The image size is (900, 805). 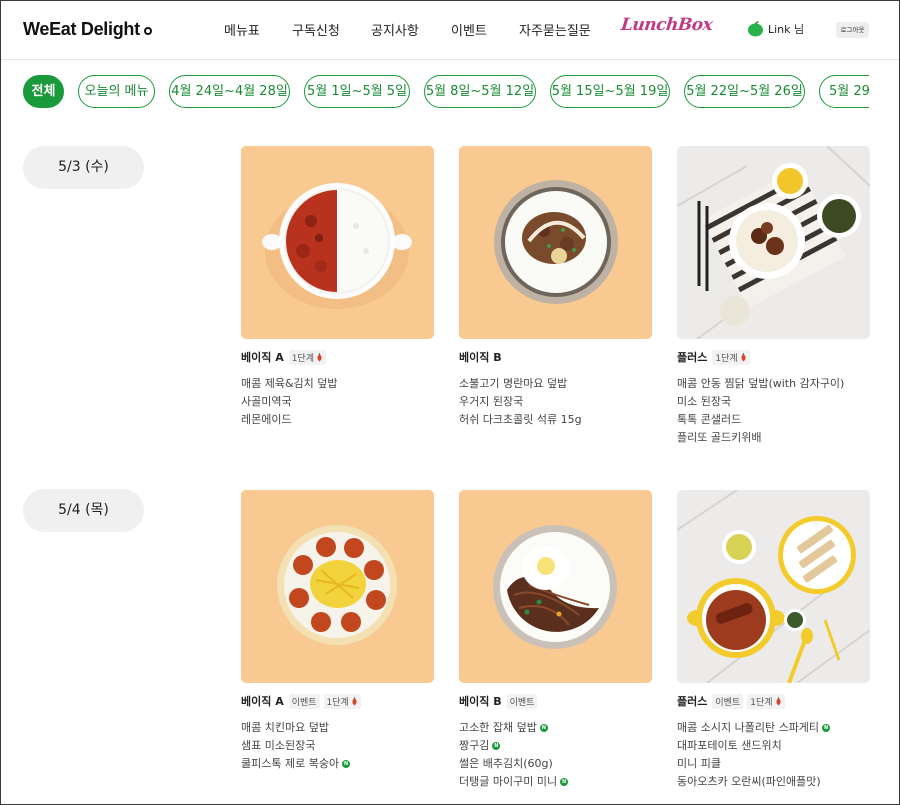 What do you see at coordinates (474, 745) in the screenshot?
I see `menu-item-text: 짱구김` at bounding box center [474, 745].